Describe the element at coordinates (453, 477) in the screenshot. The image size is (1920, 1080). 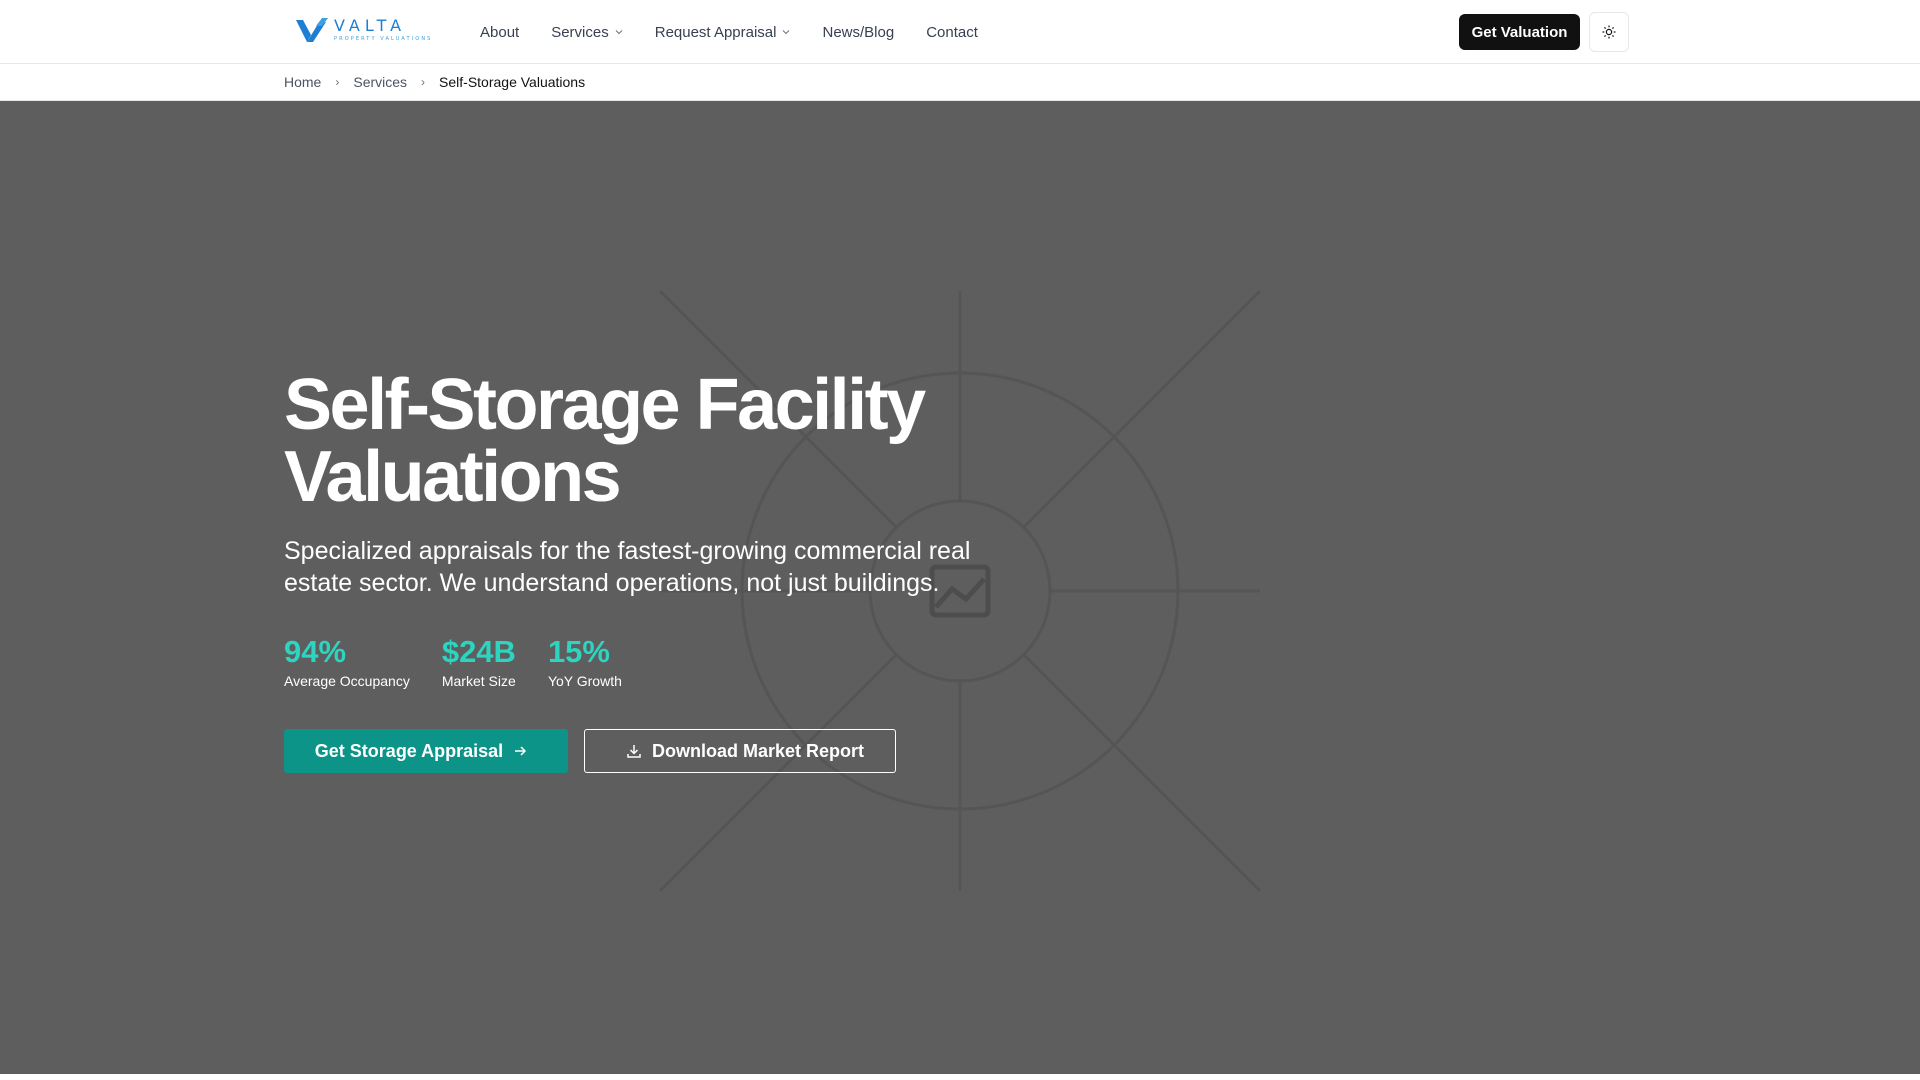
I see `title-line-2: Valuations` at that location.